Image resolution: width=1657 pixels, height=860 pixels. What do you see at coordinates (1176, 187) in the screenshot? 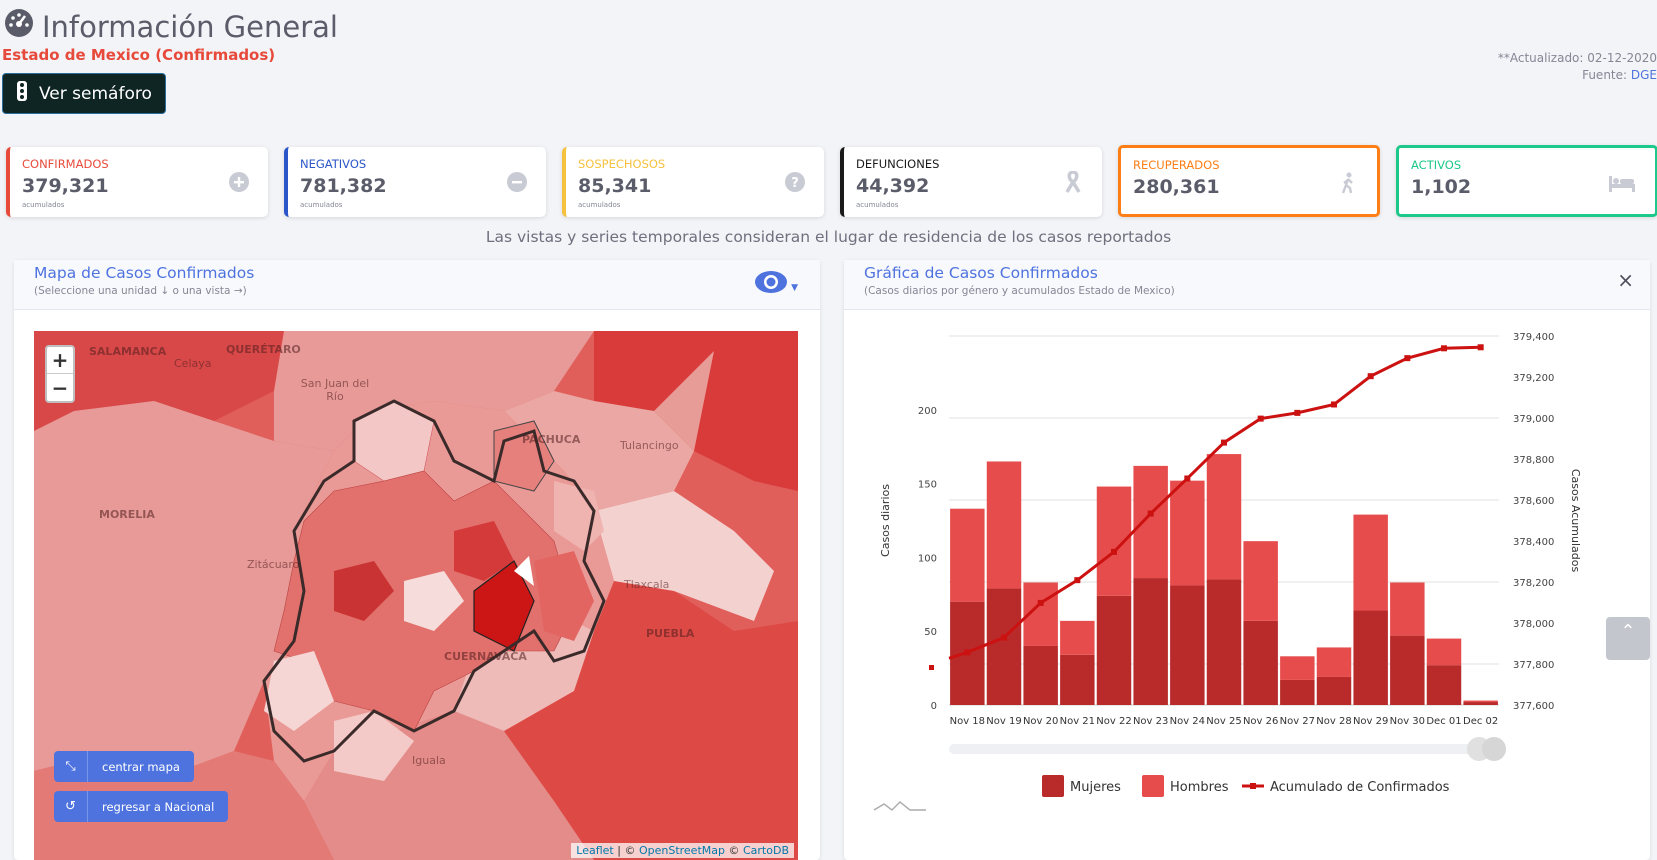
I see `stat-value: 280,361` at bounding box center [1176, 187].